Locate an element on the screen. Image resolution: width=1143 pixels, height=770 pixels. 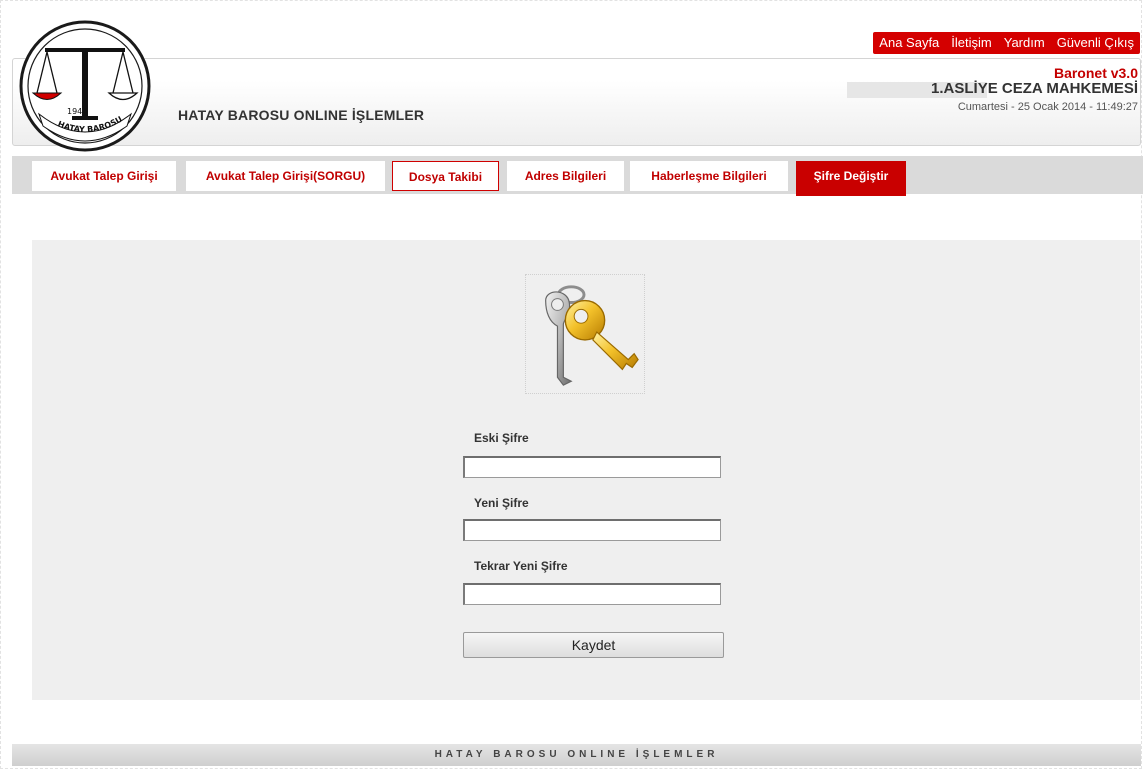
contact-link: İletişim is located at coordinates (971, 43).